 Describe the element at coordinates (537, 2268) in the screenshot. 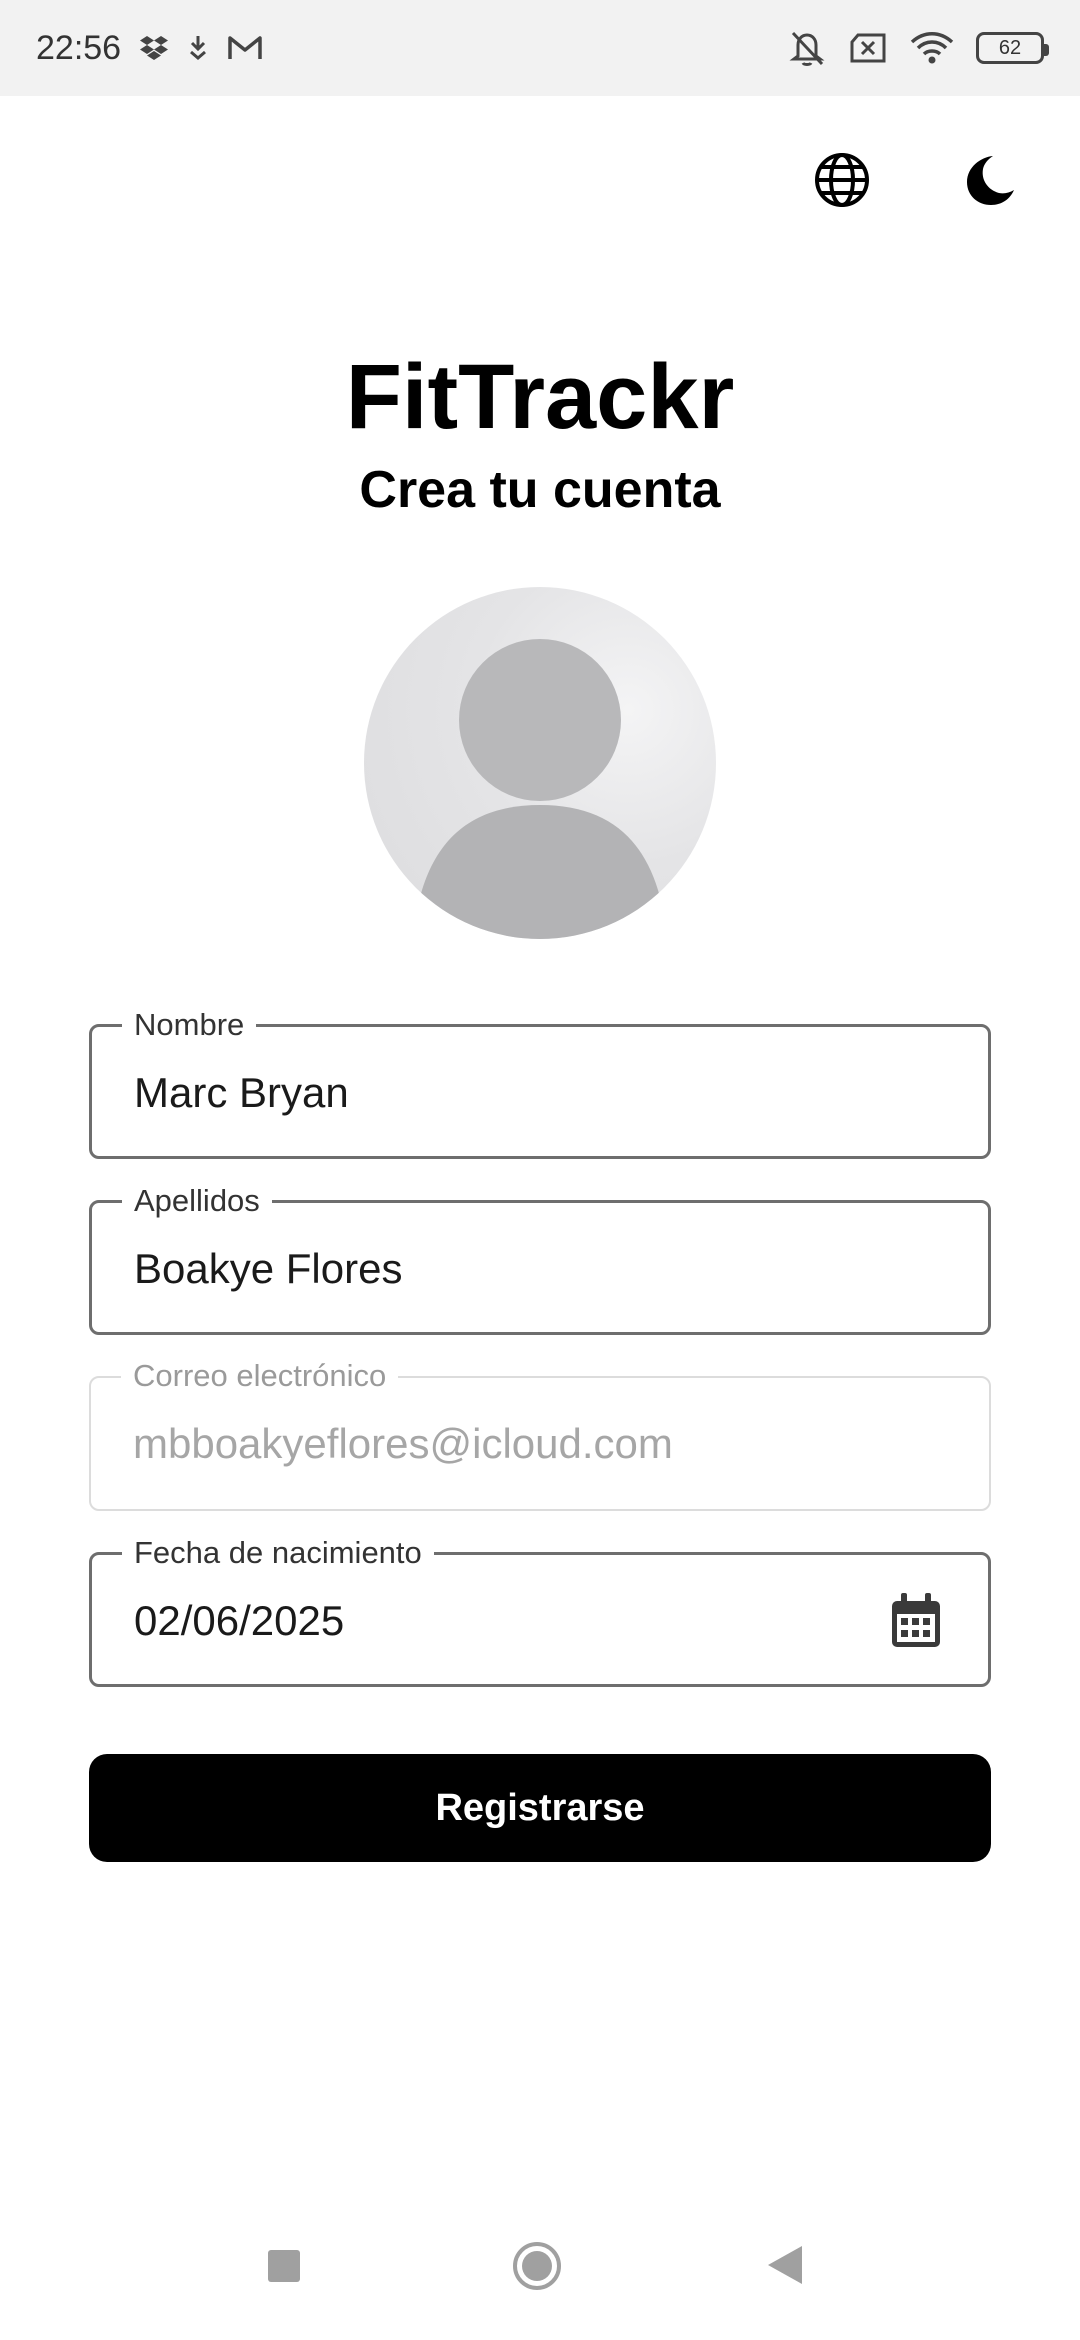

I see `home-icon` at that location.